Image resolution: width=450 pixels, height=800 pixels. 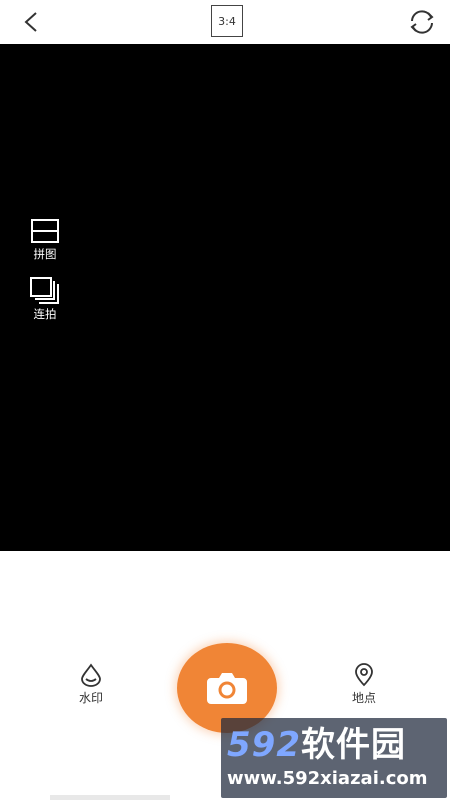 I want to click on aspect-ratio-label: 3:4, so click(x=227, y=21).